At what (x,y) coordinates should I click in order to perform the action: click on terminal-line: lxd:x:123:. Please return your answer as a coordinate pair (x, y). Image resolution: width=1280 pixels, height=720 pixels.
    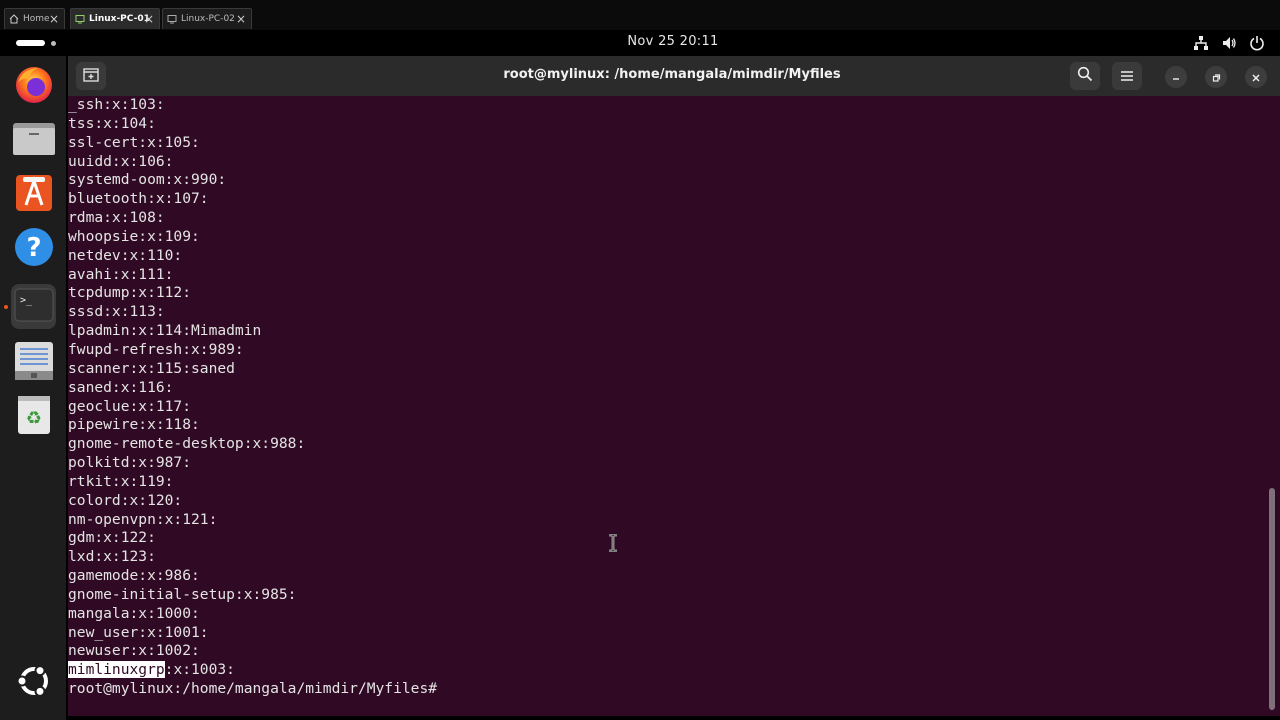
    Looking at the image, I should click on (112, 557).